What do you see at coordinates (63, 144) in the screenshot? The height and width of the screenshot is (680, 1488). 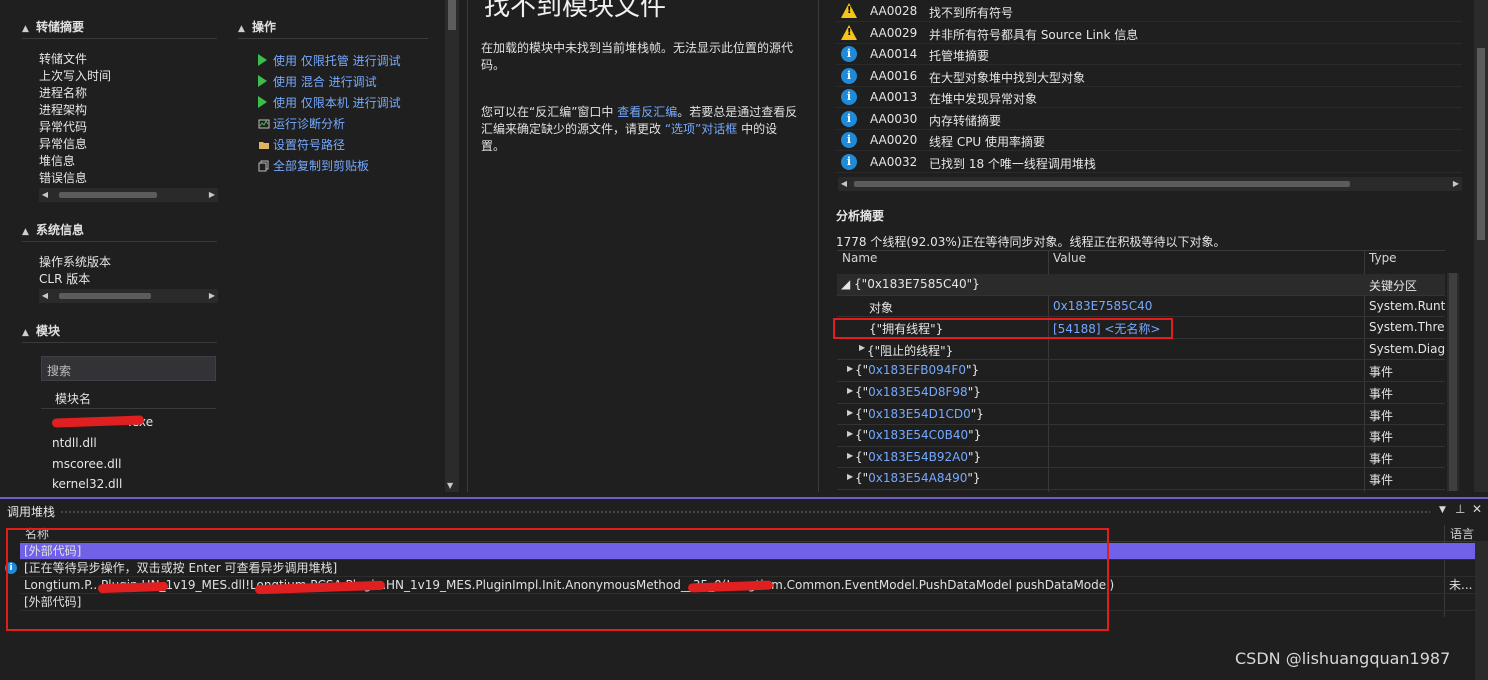 I see `field-exception-info: 异常信息` at bounding box center [63, 144].